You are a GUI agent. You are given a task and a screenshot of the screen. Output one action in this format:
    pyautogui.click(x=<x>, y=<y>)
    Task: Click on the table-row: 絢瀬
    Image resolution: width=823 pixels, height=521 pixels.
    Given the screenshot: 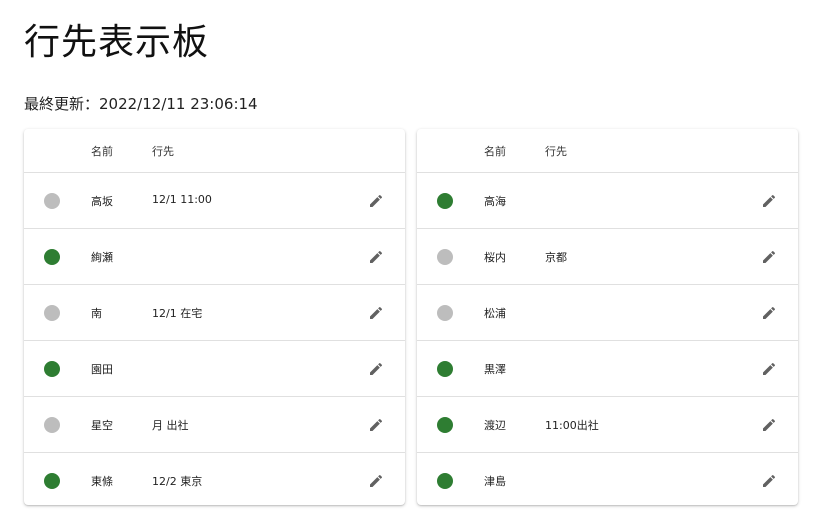 What is the action you would take?
    pyautogui.click(x=214, y=257)
    